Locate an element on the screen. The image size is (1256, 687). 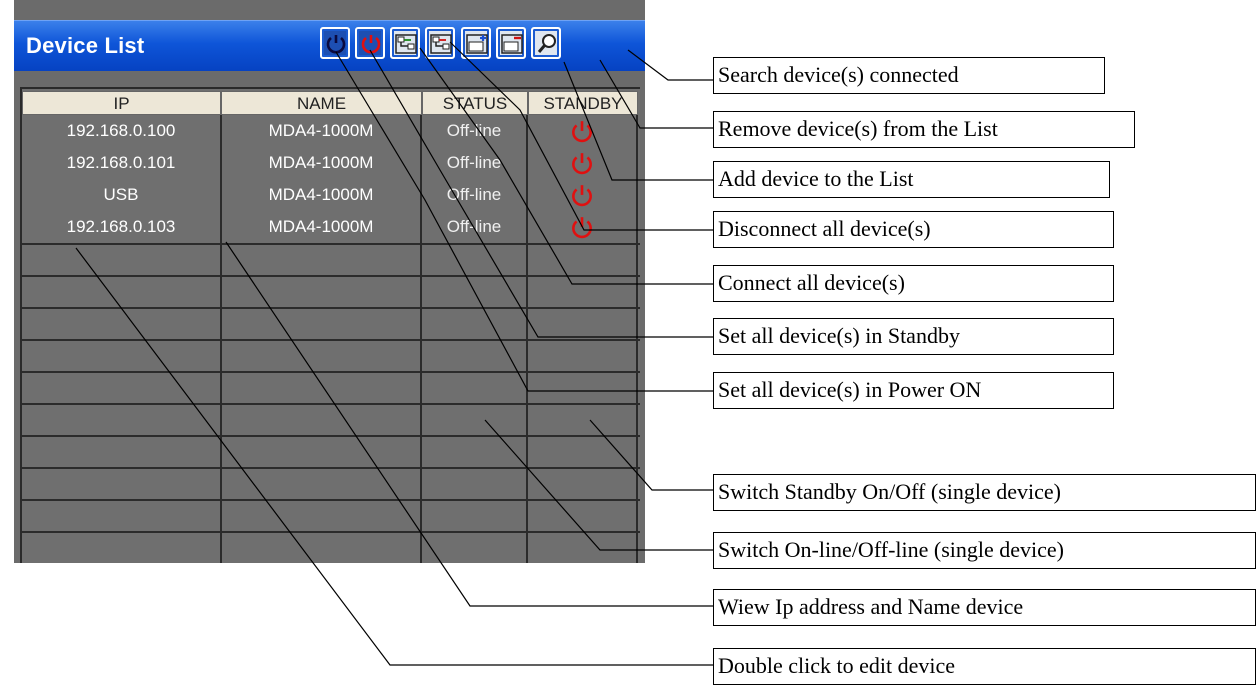
callout-view-ip: Wiew Ip address and Name device is located at coordinates (984, 607).